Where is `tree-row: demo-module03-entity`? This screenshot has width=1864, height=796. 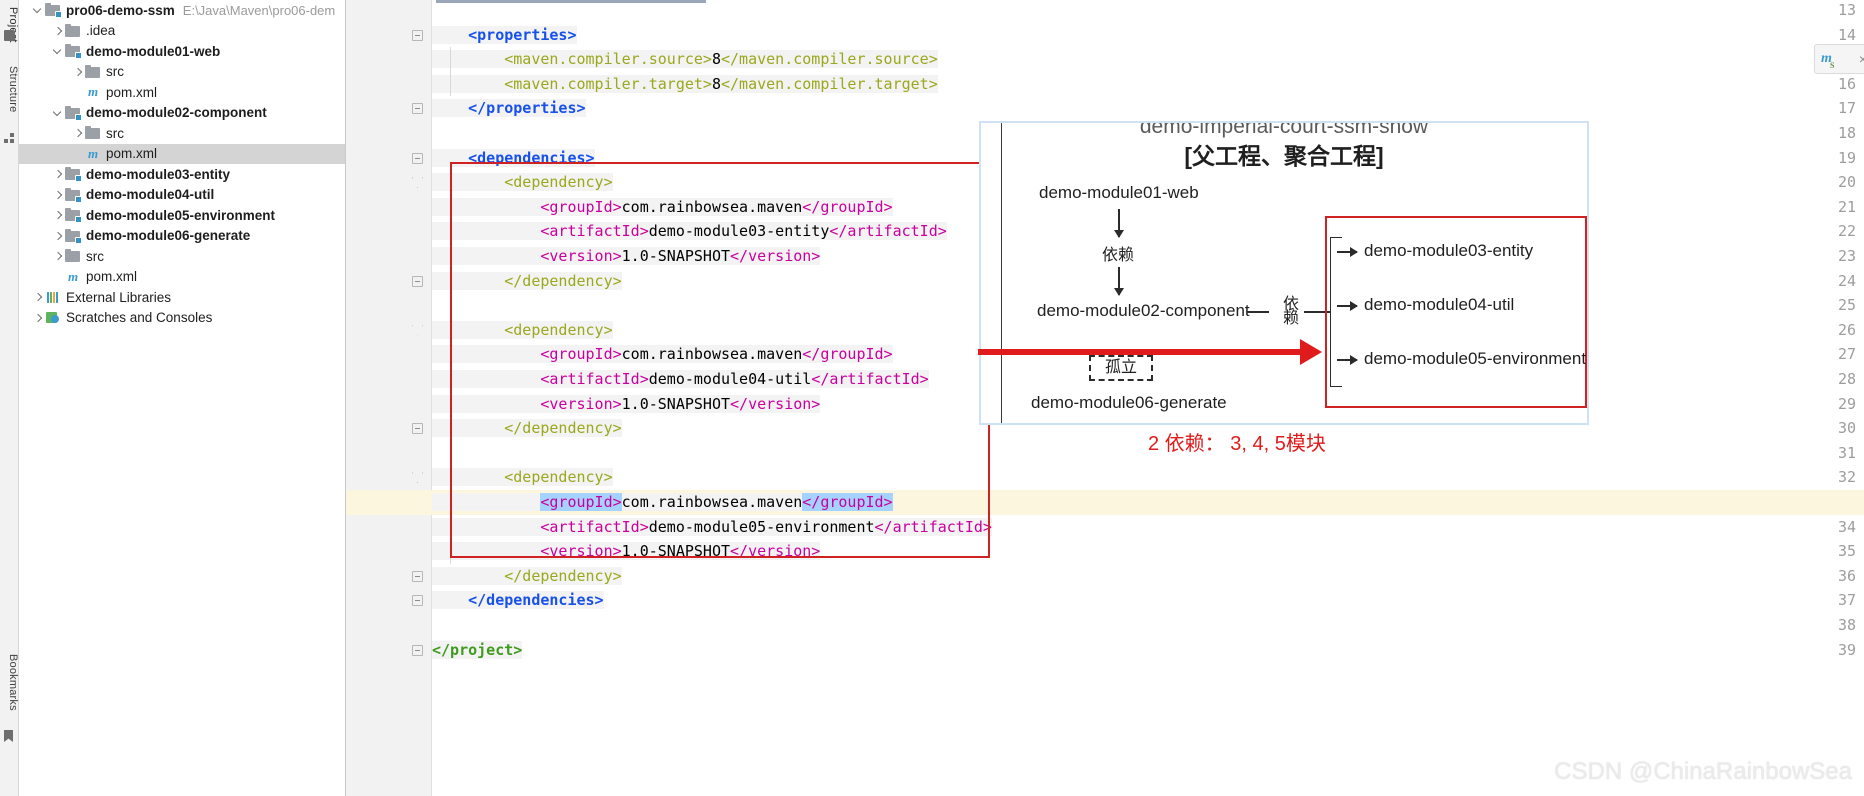
tree-row: demo-module03-entity is located at coordinates (182, 174).